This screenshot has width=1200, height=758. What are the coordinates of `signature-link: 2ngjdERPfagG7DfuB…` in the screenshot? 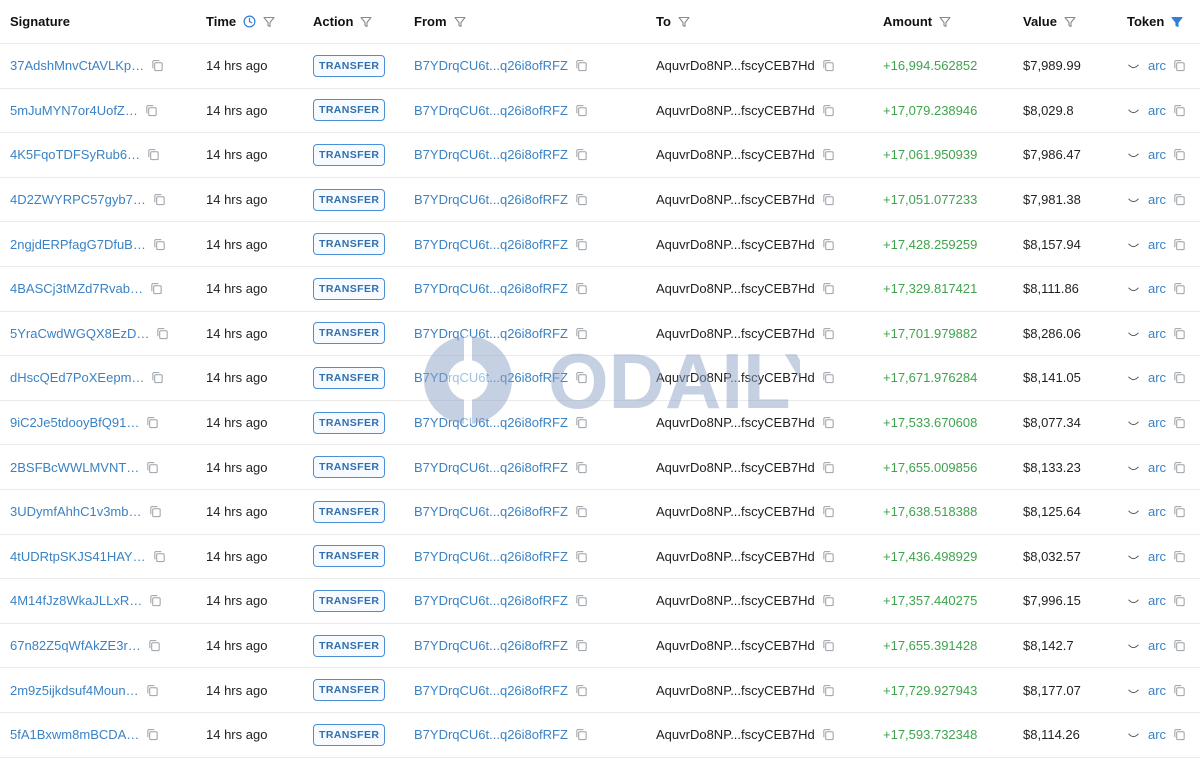 It's located at (78, 244).